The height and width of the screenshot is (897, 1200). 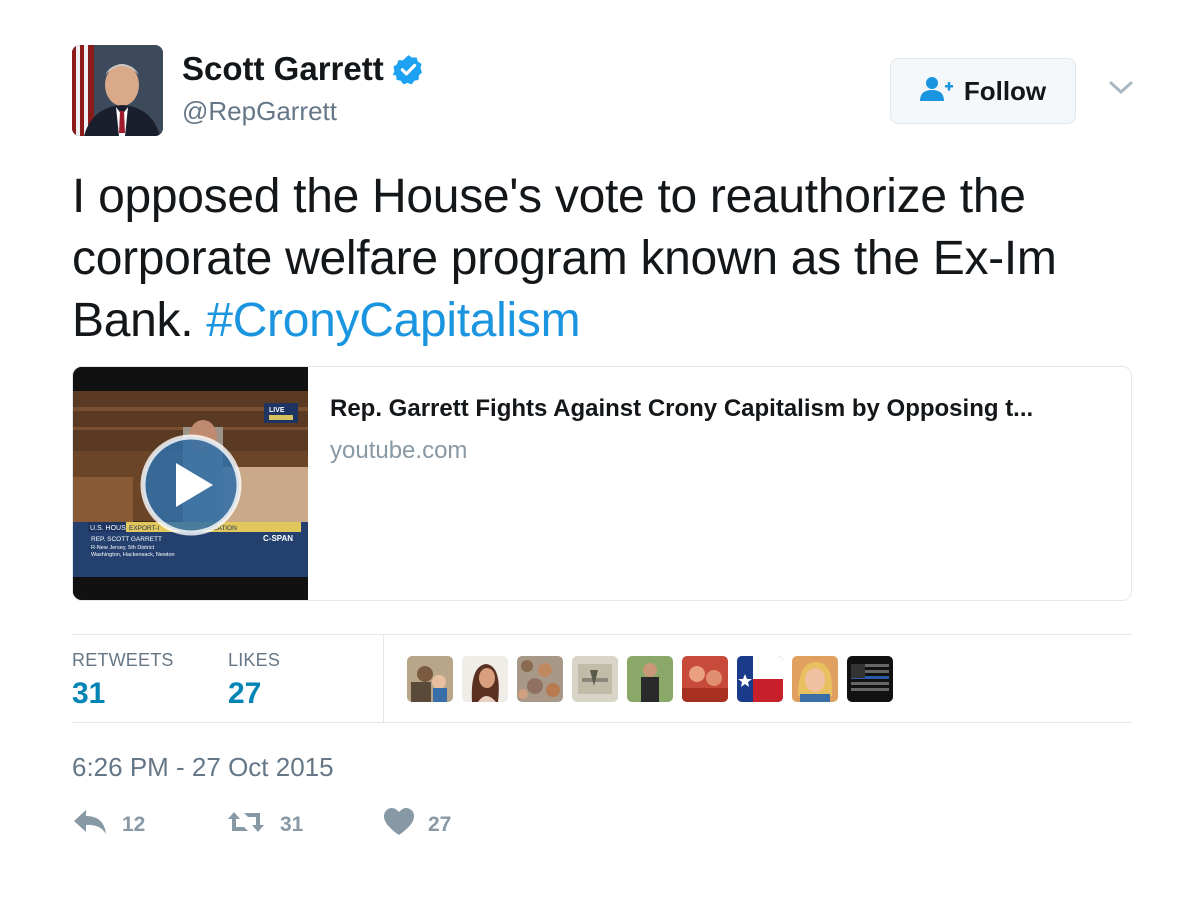 What do you see at coordinates (1005, 90) in the screenshot?
I see `follow-button-label: Follow` at bounding box center [1005, 90].